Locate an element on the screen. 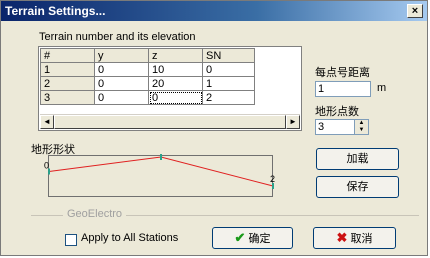 The image size is (430, 258). load-button: 加载 is located at coordinates (357, 159).